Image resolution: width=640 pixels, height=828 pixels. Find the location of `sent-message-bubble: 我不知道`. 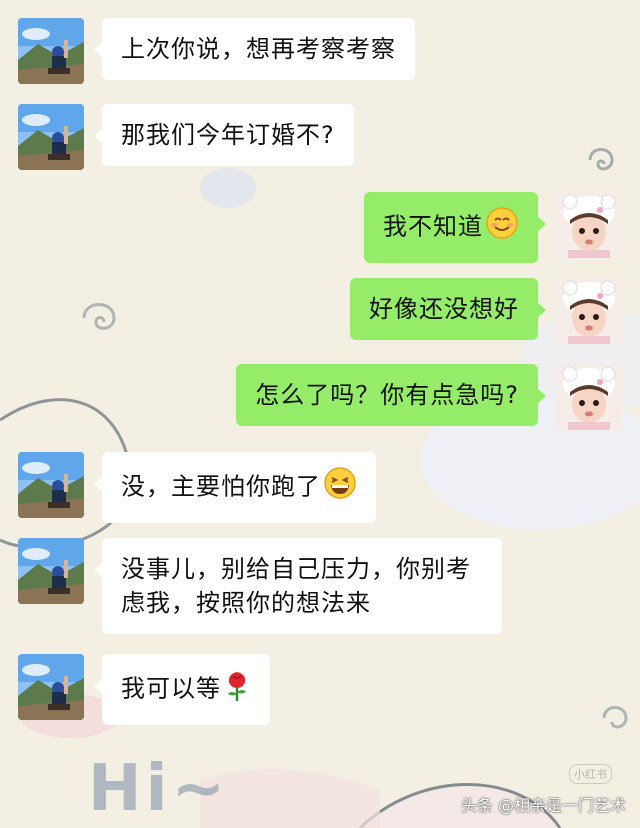

sent-message-bubble: 我不知道 is located at coordinates (455, 227).